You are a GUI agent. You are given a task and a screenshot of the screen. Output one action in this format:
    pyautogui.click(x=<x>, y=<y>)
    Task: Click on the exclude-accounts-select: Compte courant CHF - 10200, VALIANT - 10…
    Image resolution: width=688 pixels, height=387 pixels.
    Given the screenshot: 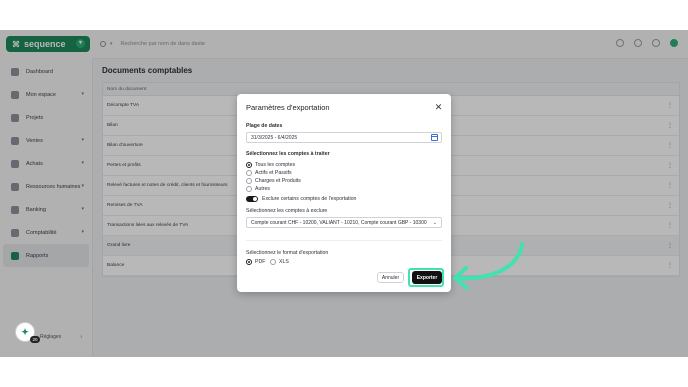 What is the action you would take?
    pyautogui.click(x=344, y=222)
    